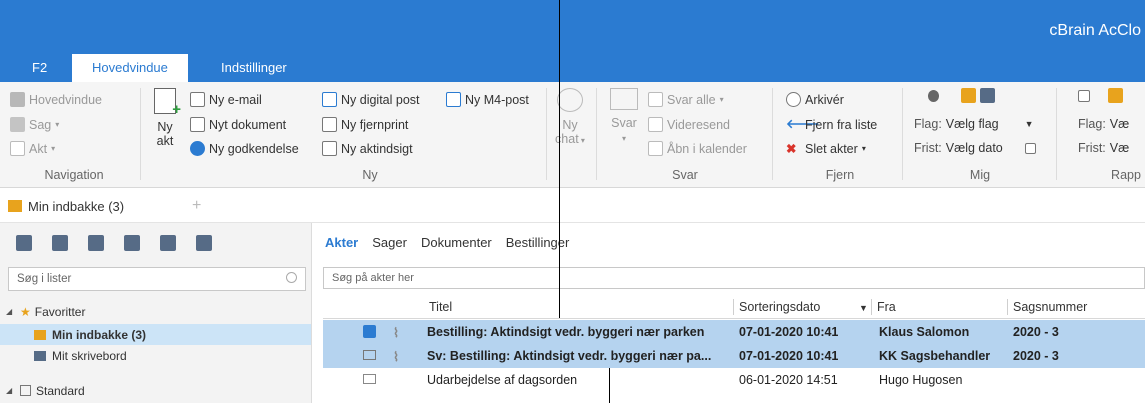  What do you see at coordinates (155, 334) in the screenshot?
I see `tree-item-min-indbakke: Min indbakke (3)` at bounding box center [155, 334].